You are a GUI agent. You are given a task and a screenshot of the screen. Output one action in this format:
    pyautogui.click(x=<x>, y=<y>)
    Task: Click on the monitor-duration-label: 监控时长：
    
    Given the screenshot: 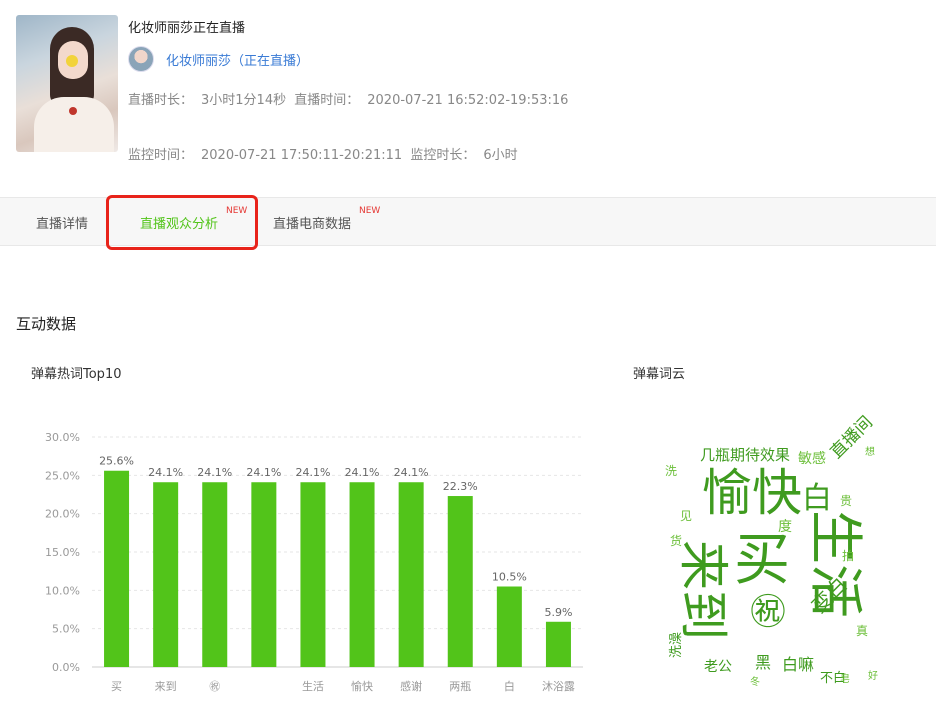 What is the action you would take?
    pyautogui.click(x=443, y=155)
    